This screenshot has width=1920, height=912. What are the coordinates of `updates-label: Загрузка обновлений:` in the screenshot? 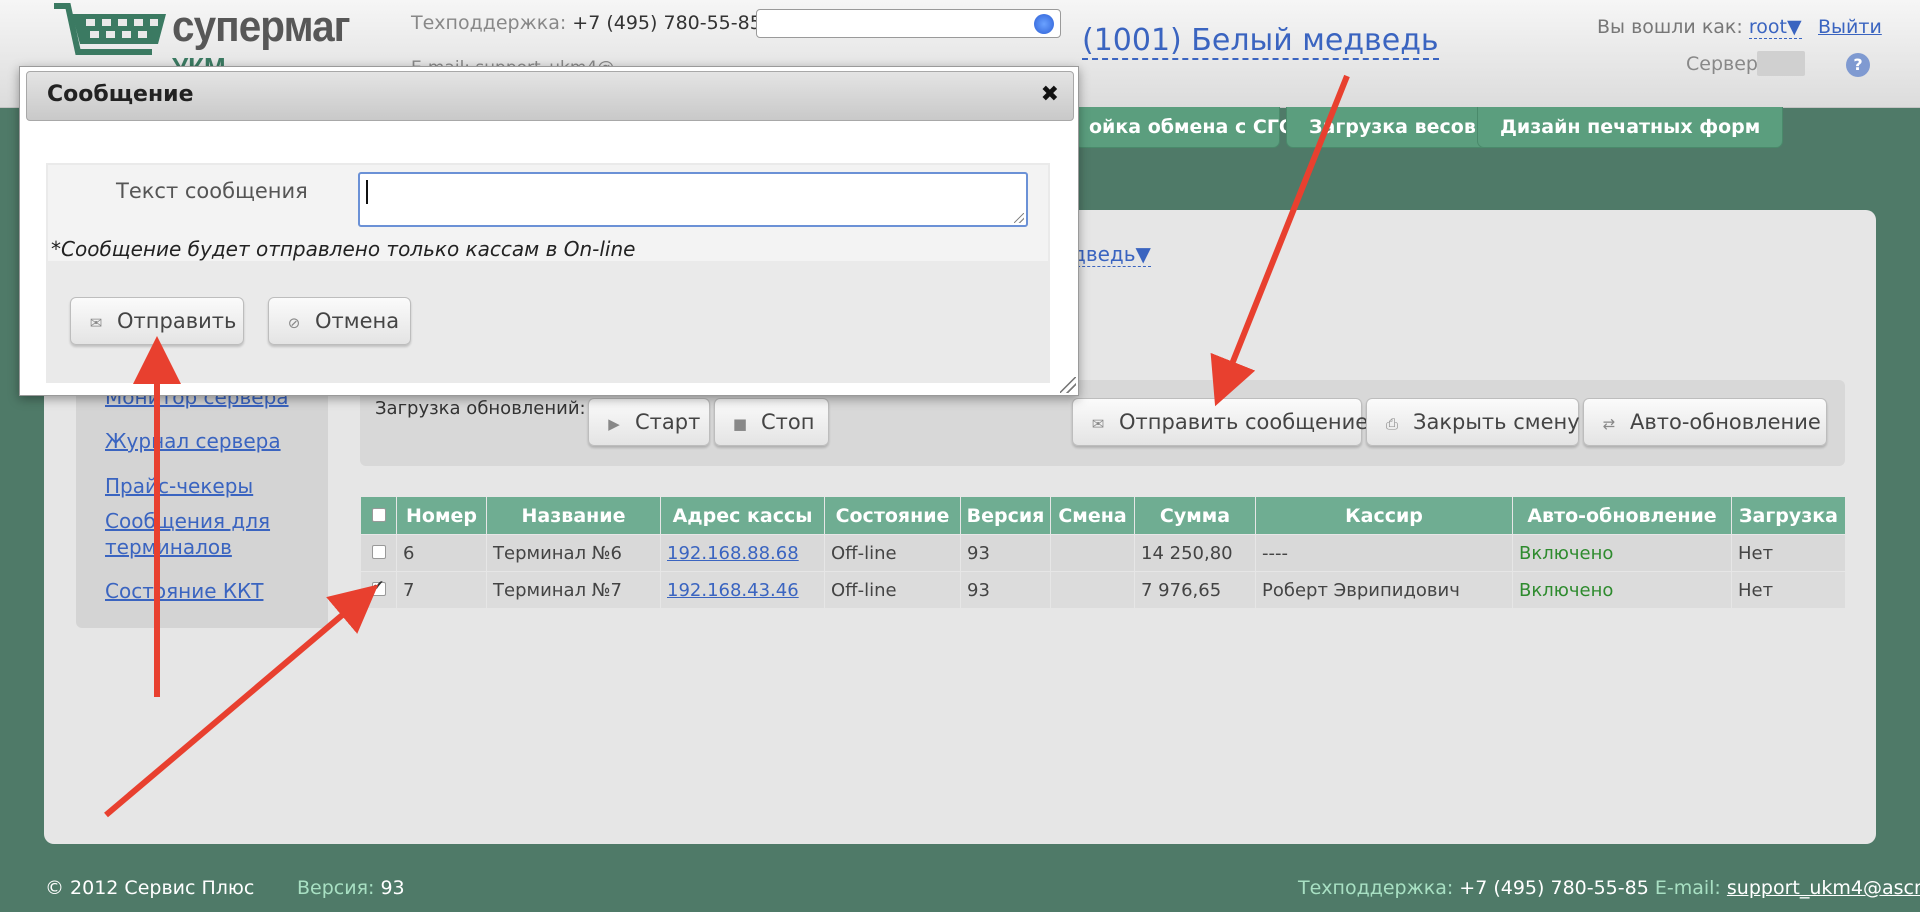 It's located at (480, 408).